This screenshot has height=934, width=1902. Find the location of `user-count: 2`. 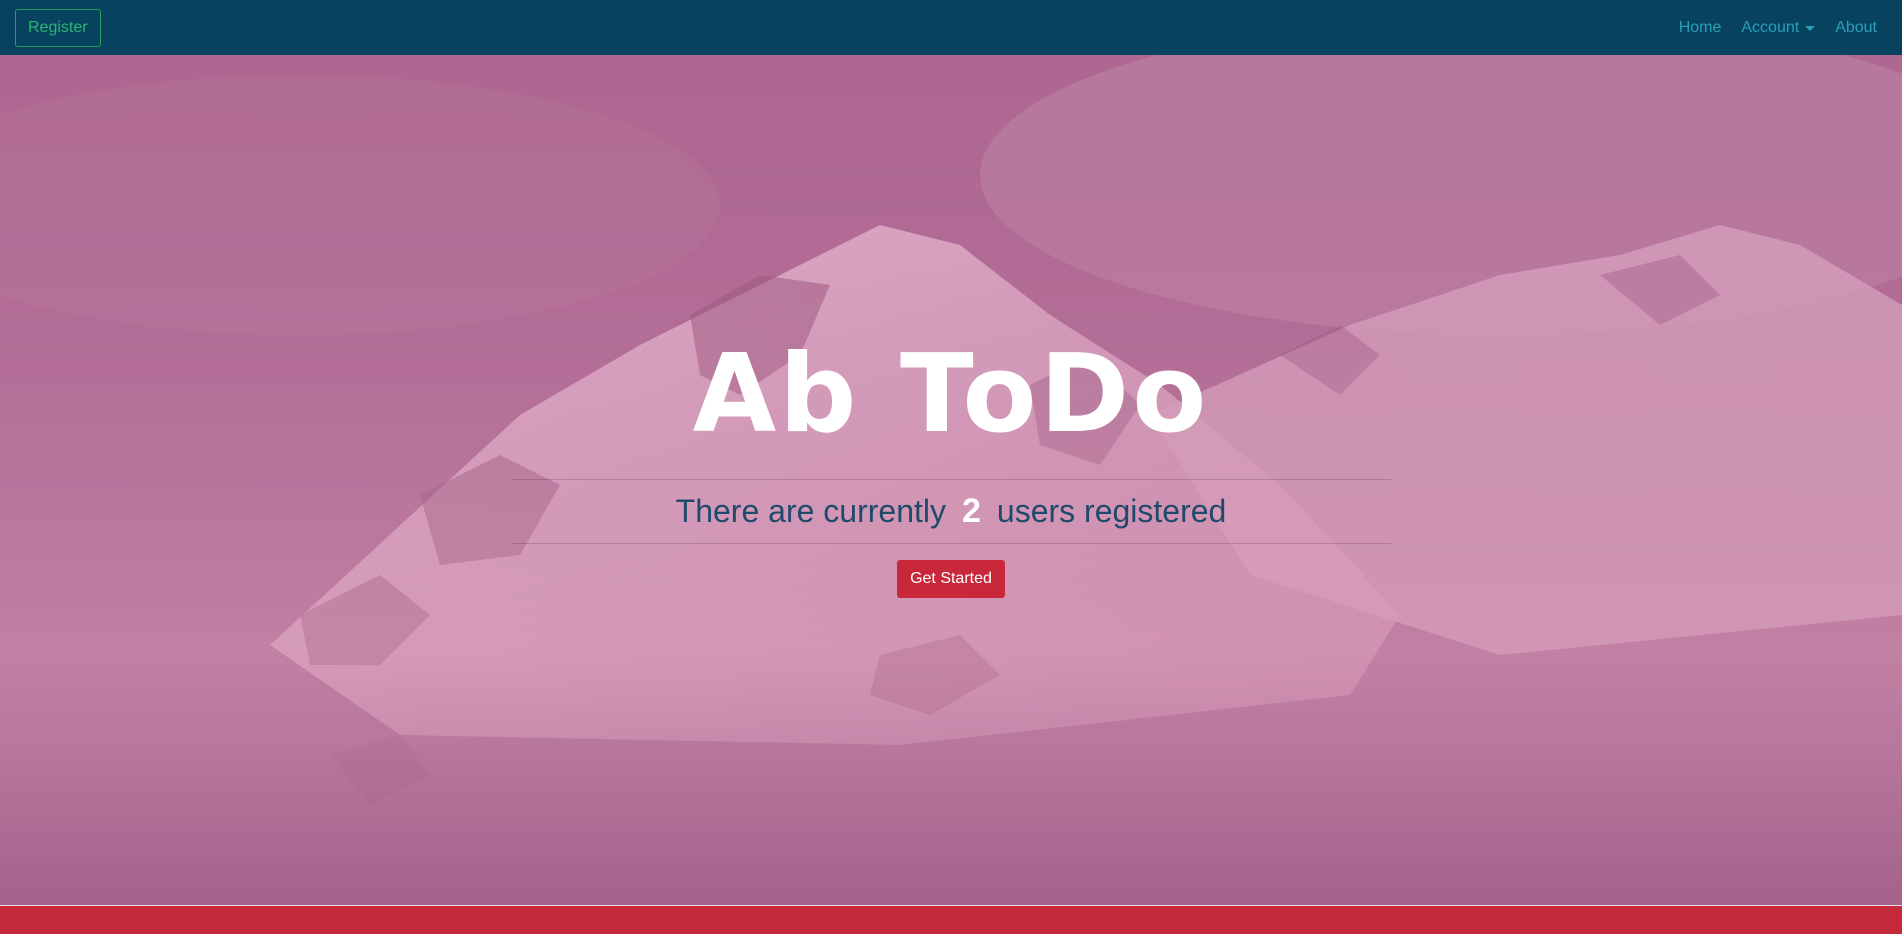

user-count: 2 is located at coordinates (971, 511).